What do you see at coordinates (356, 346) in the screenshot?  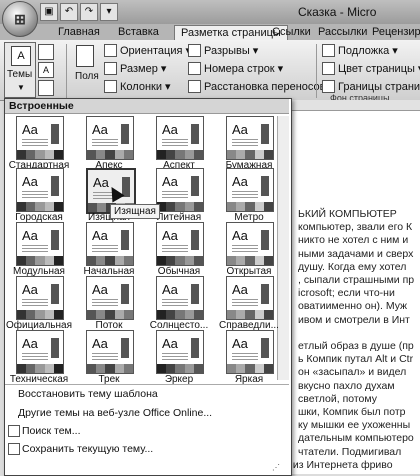 I see `document-line: етлый образ в душе (пр` at bounding box center [356, 346].